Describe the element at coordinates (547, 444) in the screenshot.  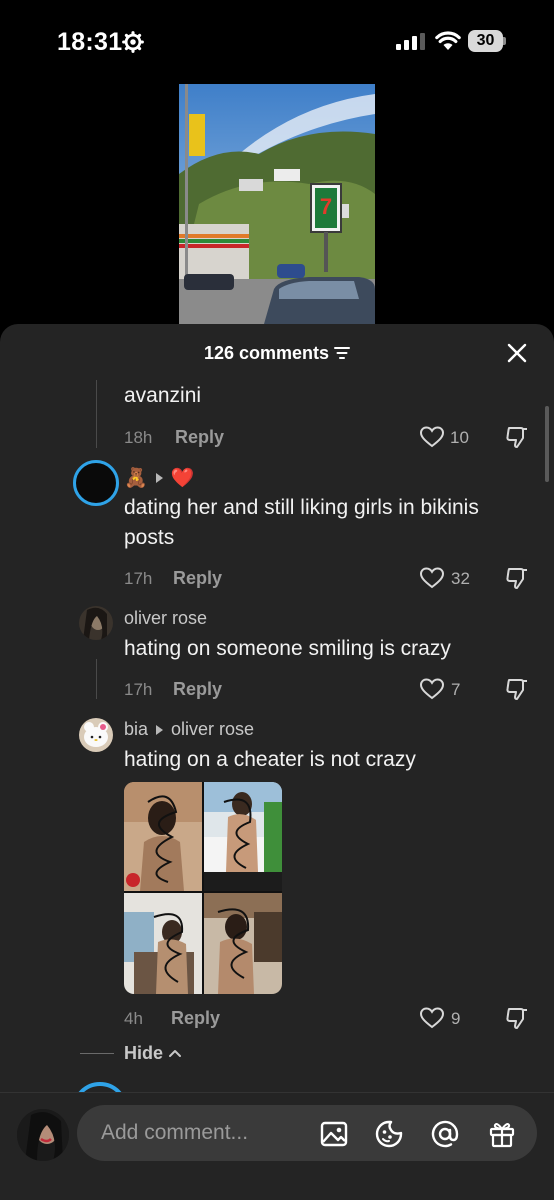
I see `scrollbar` at that location.